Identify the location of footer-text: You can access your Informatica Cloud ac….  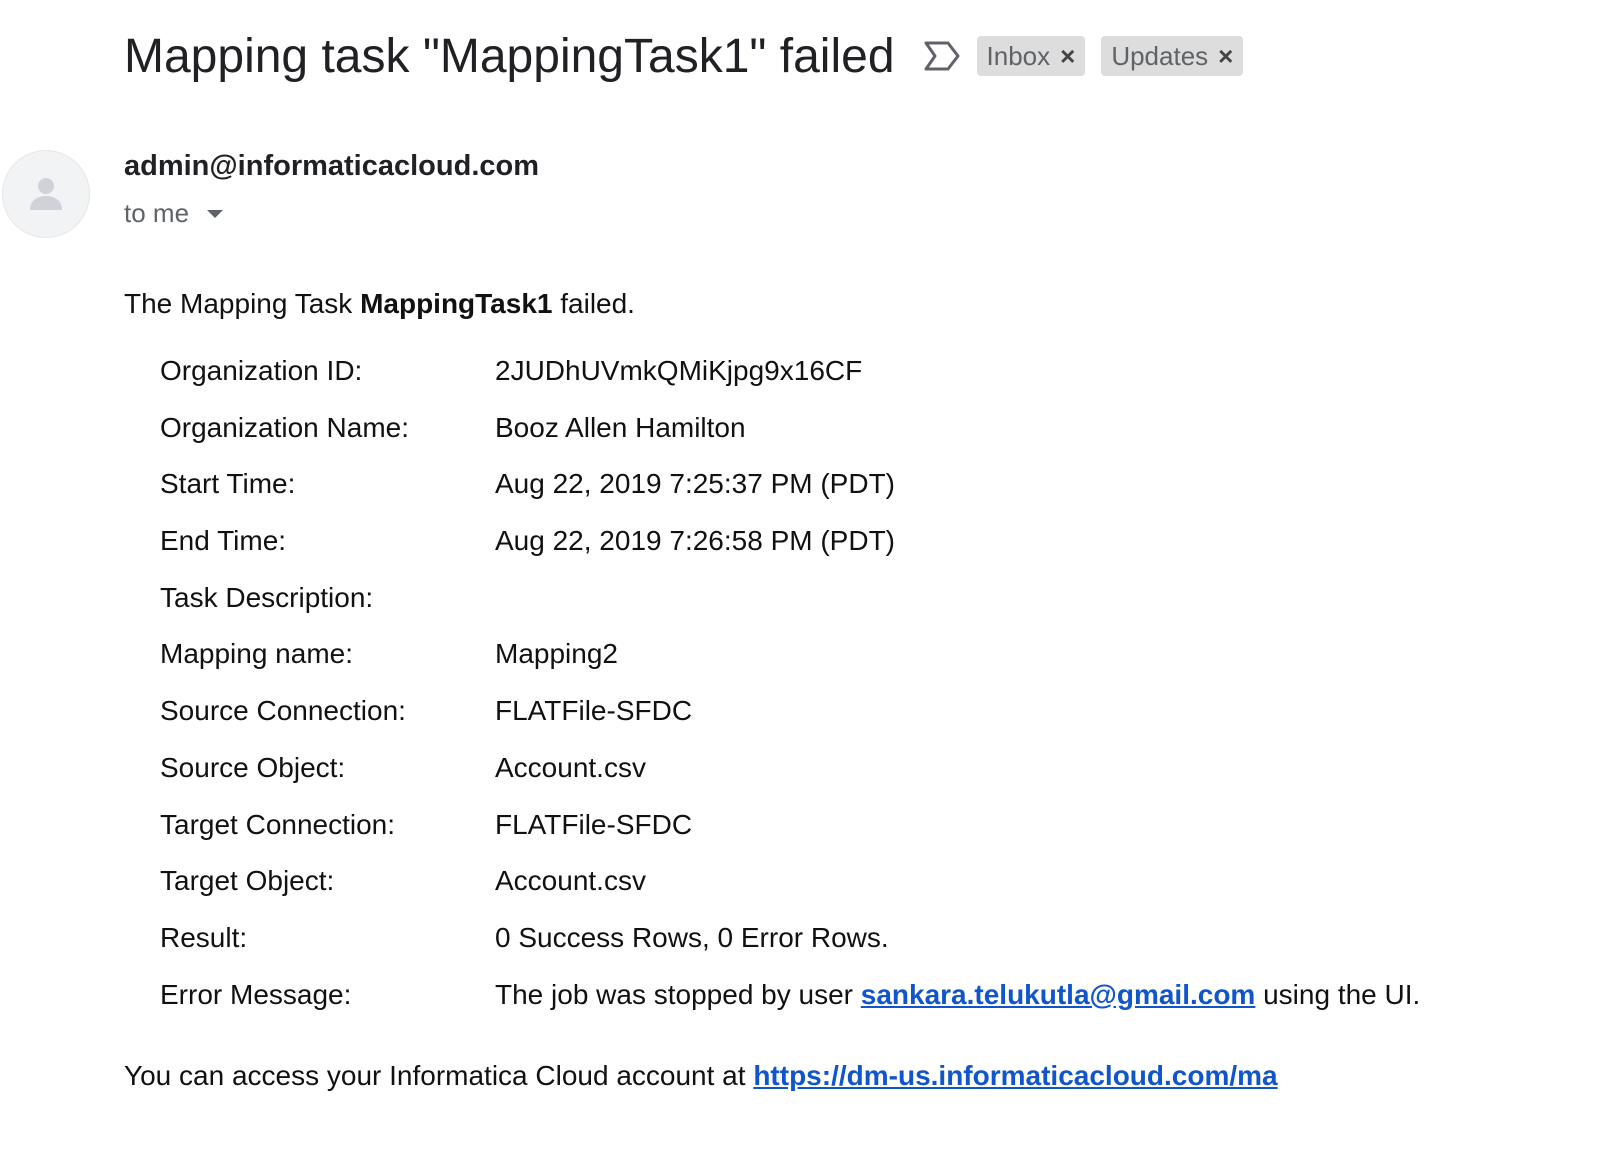
(701, 1076).